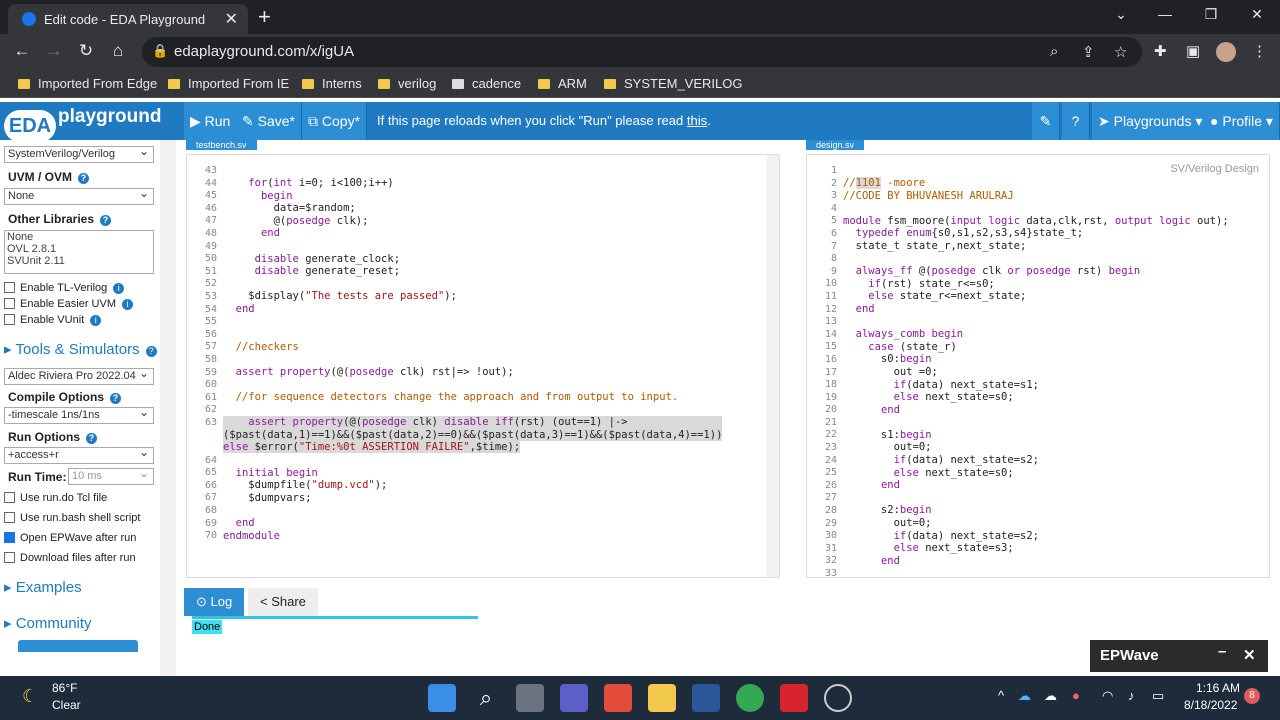 The height and width of the screenshot is (720, 1280). What do you see at coordinates (1046, 121) in the screenshot?
I see `edit-icon: ✎` at bounding box center [1046, 121].